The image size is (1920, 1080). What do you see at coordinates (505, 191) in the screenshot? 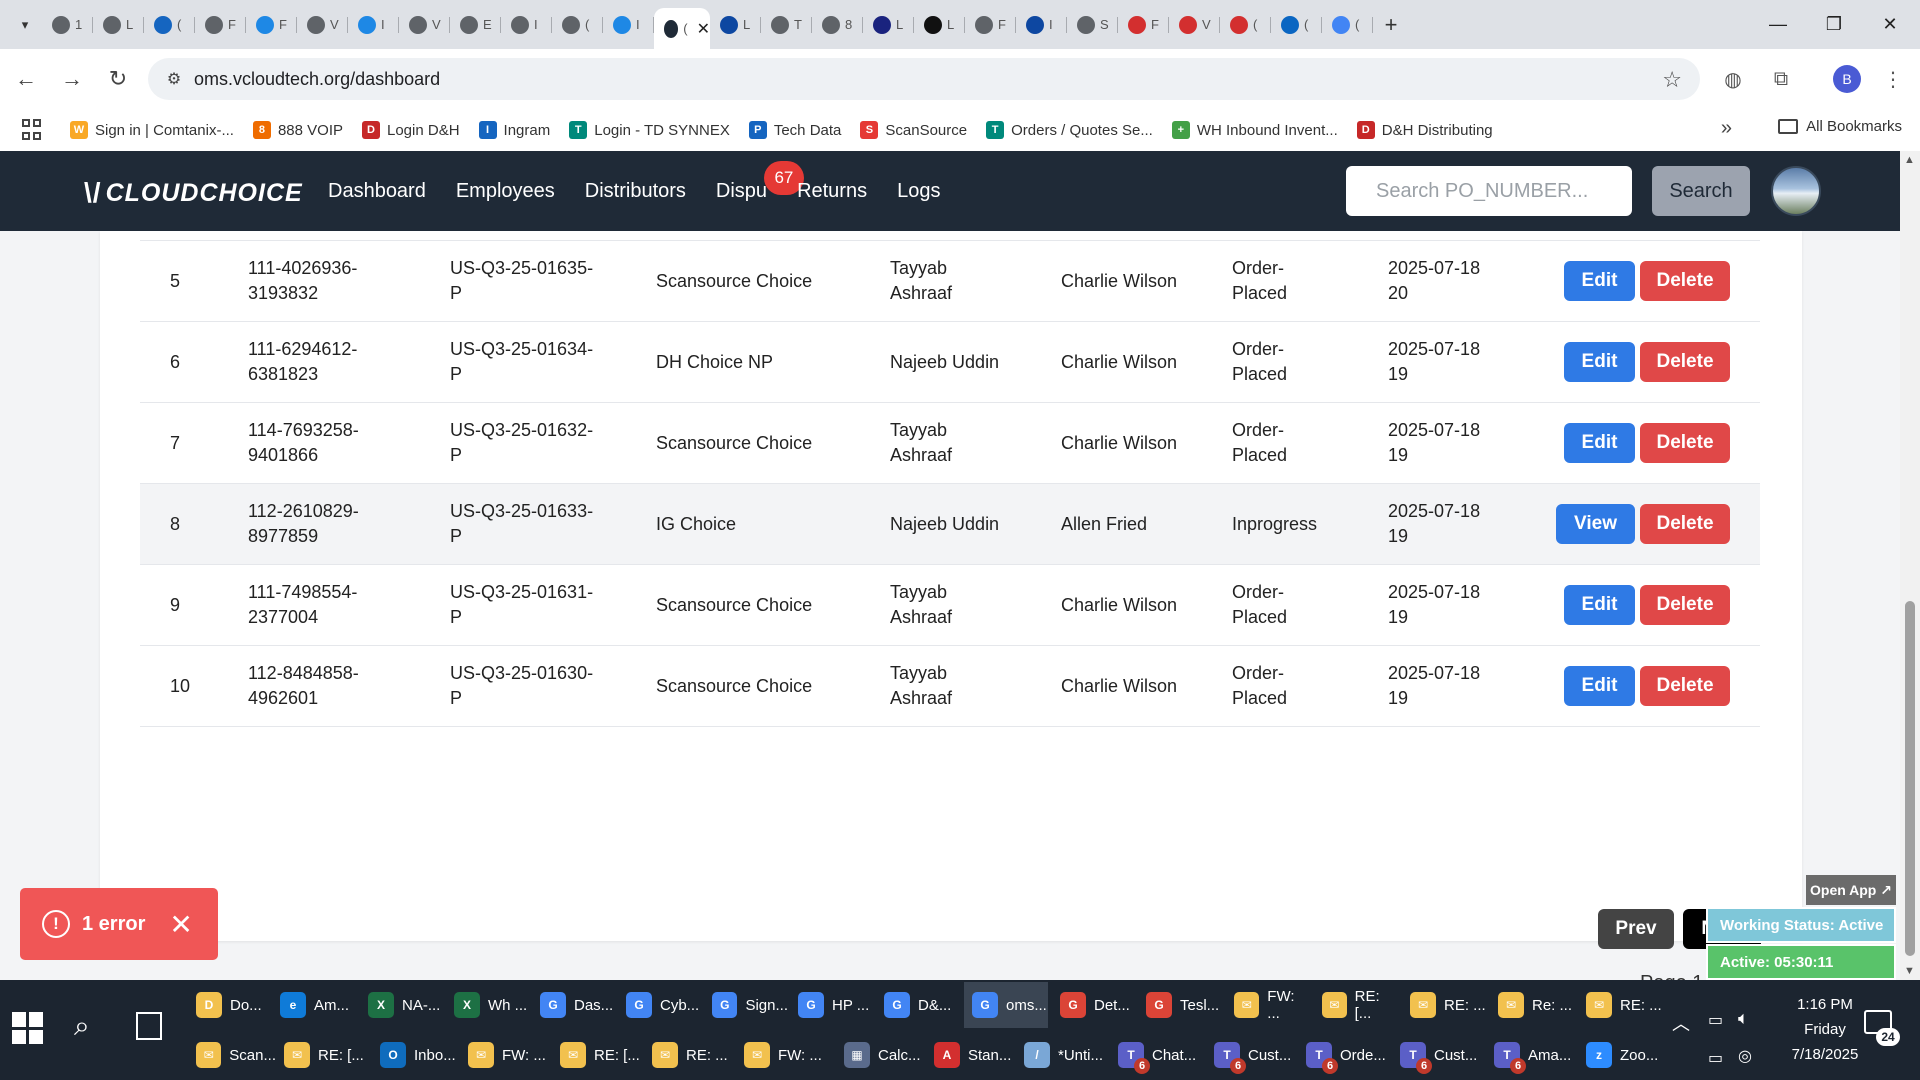
I see `nav-employees: Employees` at bounding box center [505, 191].